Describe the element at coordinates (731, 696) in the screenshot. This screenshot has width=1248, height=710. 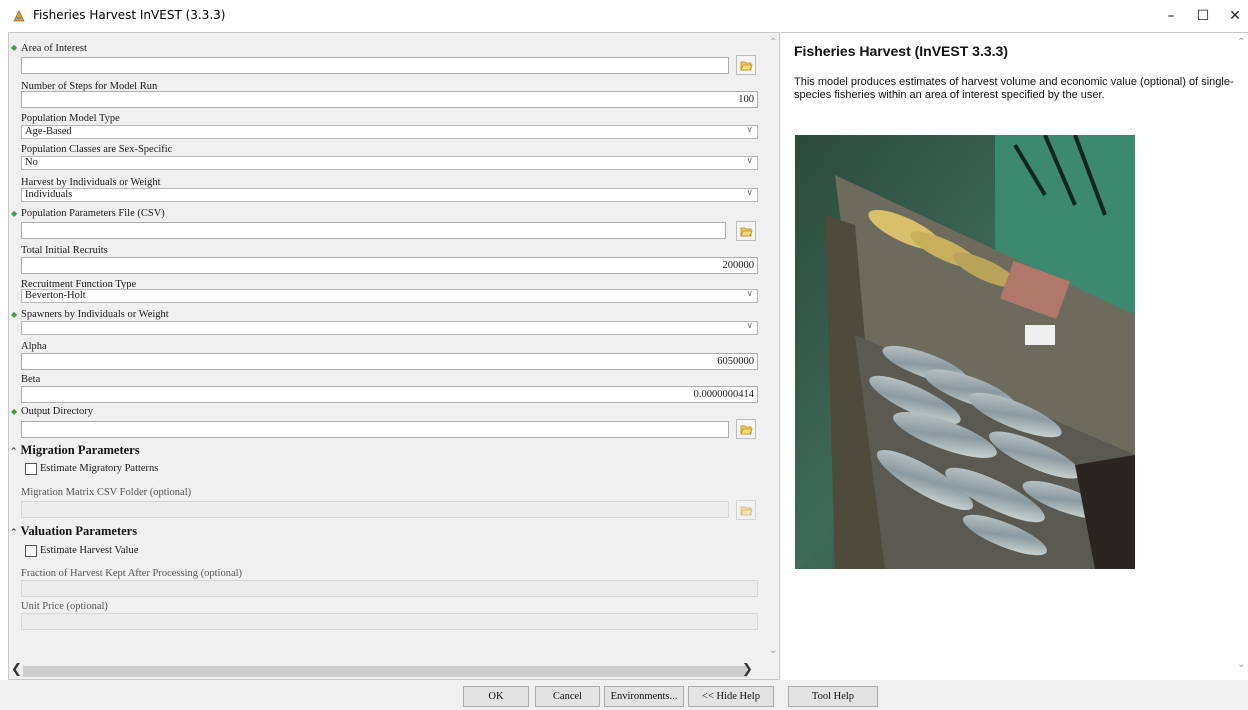
I see `hide-help-button: << Hide Help` at that location.